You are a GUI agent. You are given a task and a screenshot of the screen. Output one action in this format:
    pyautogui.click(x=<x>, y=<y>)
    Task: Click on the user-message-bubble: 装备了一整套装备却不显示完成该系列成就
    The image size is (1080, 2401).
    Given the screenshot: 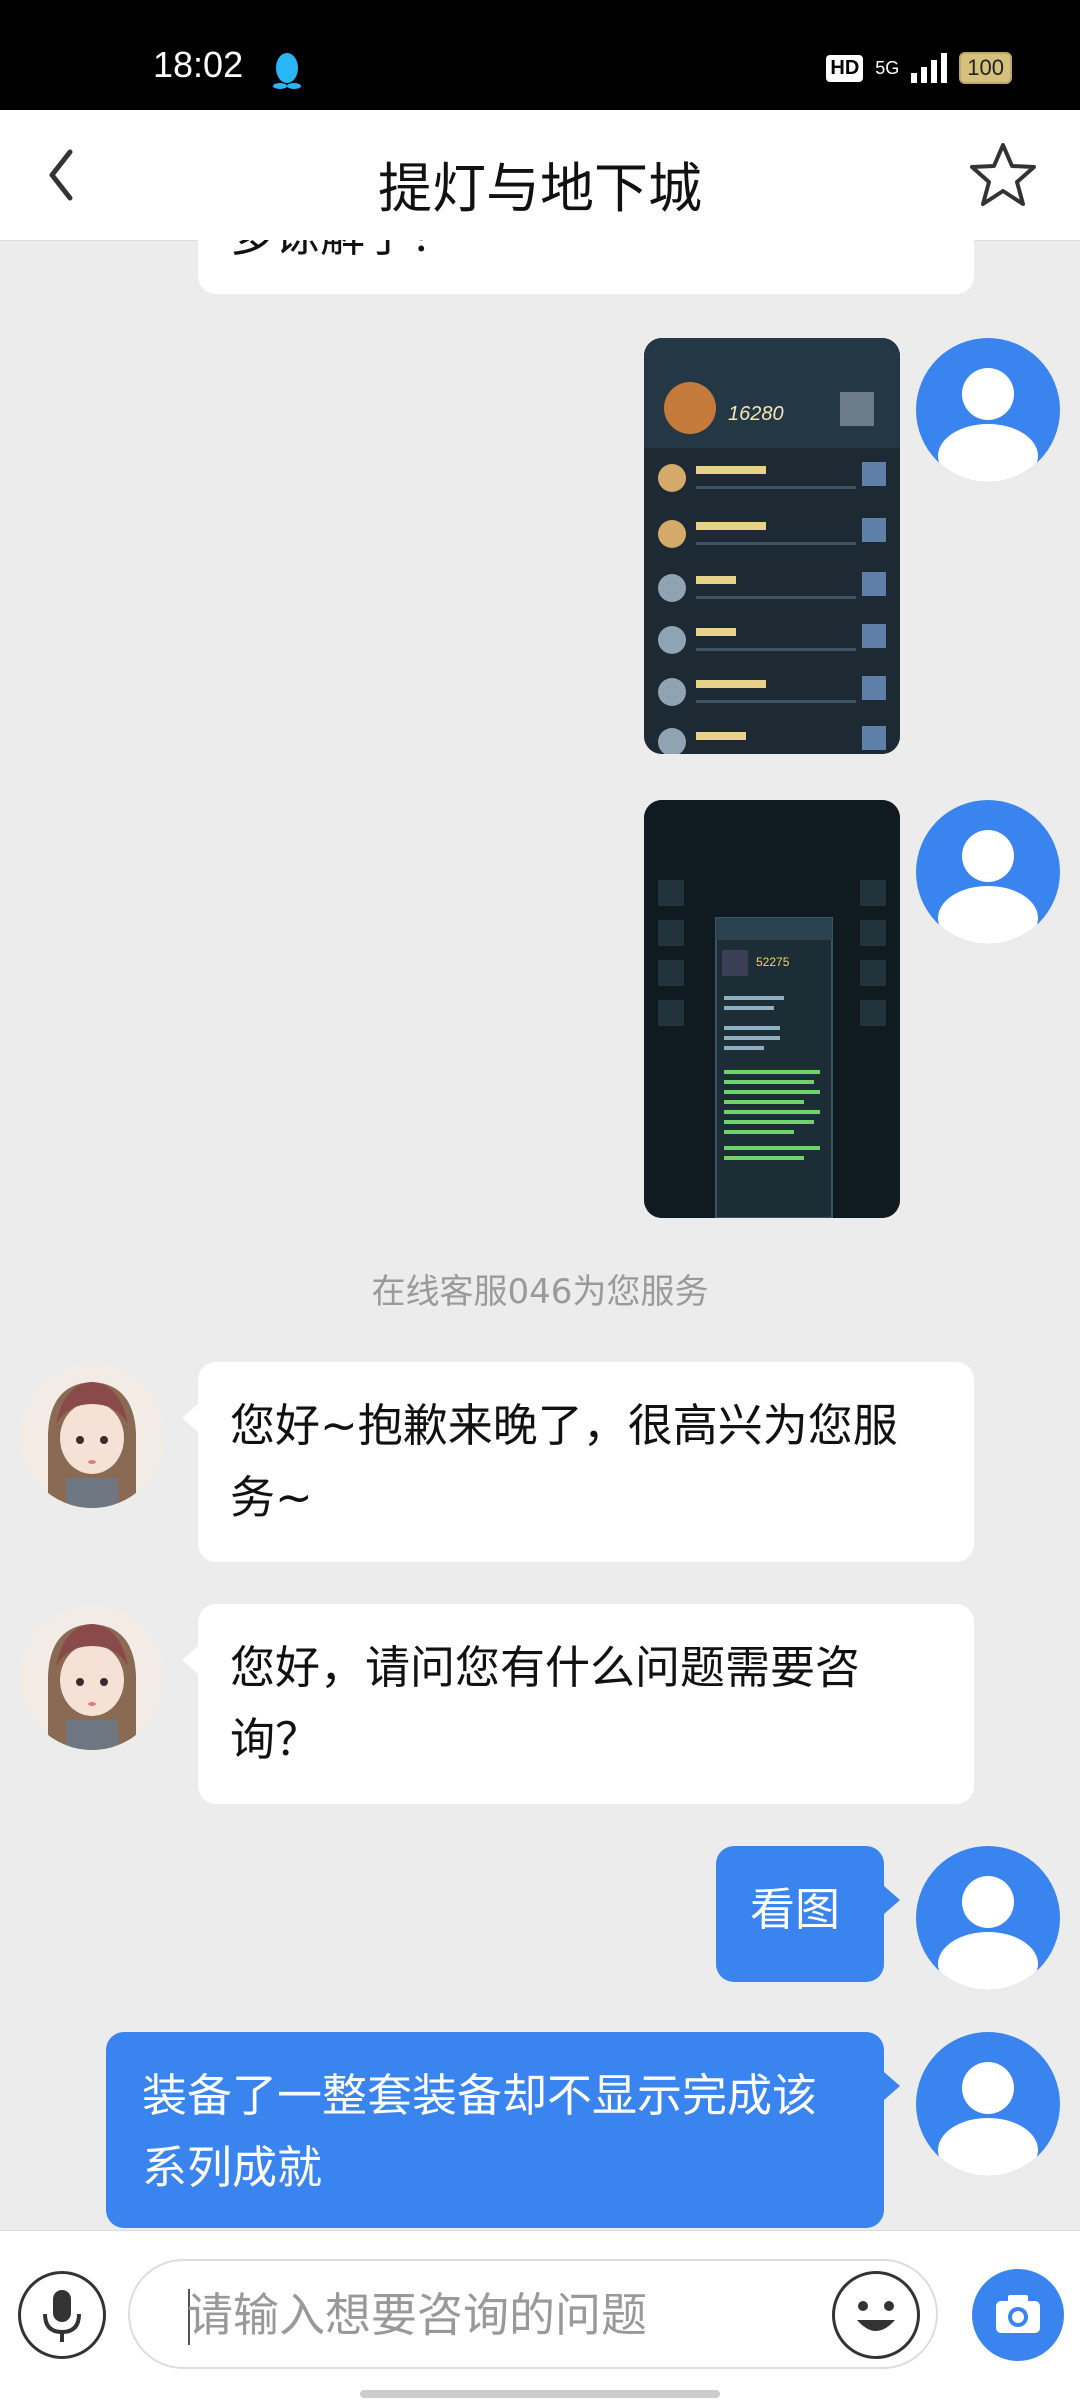 What is the action you would take?
    pyautogui.click(x=495, y=2130)
    